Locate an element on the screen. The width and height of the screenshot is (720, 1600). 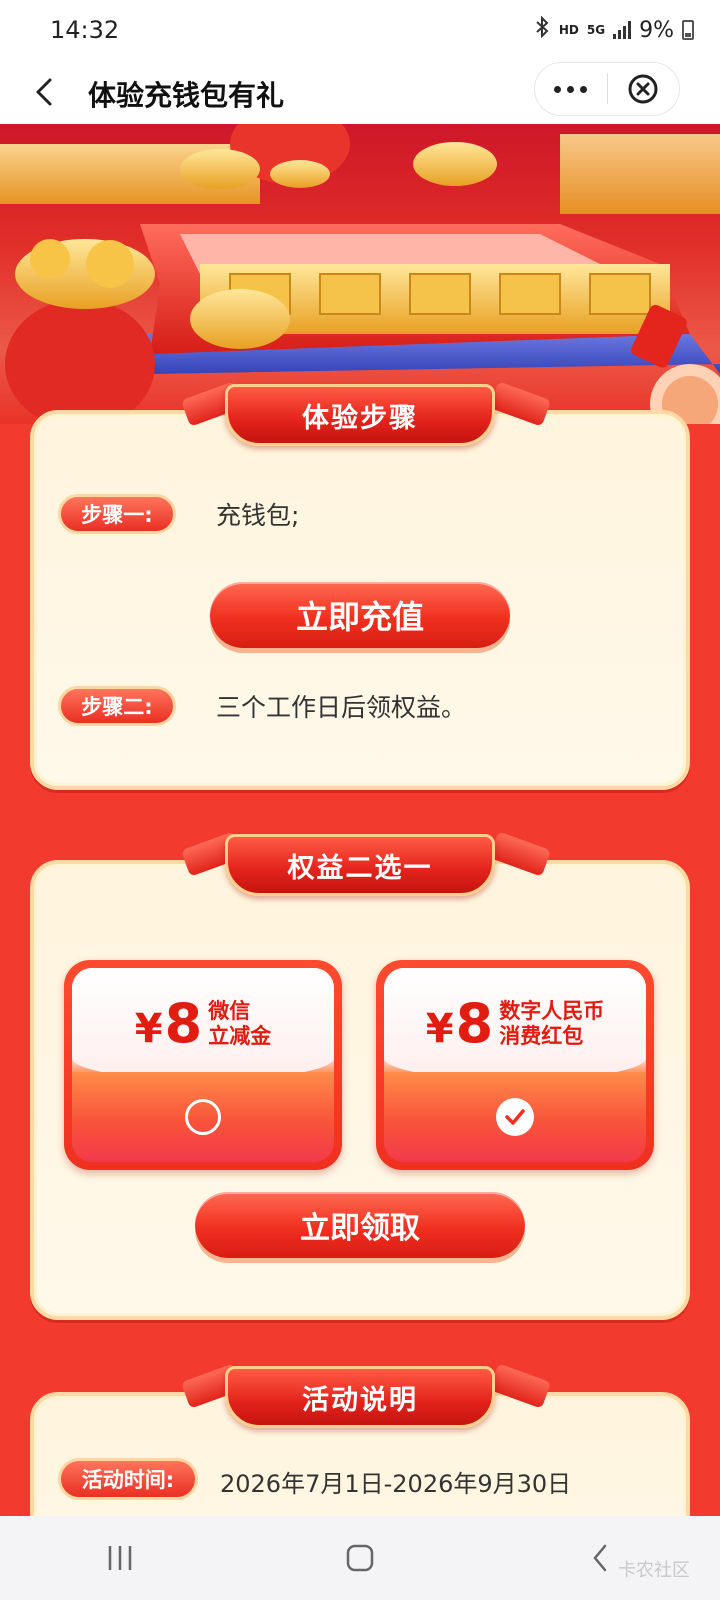
status-icons: HD 5G 9% is located at coordinates (613, 29).